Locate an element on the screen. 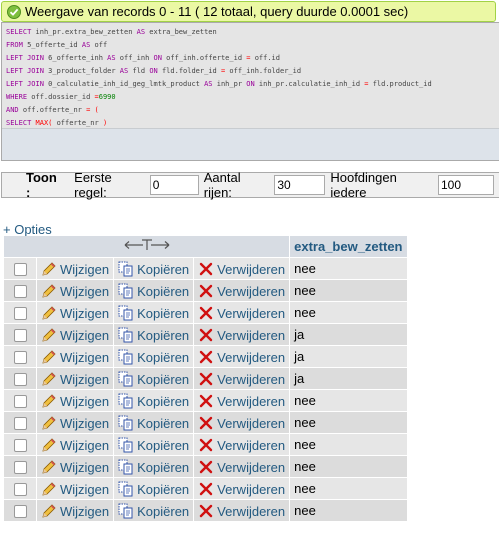 Image resolution: width=499 pixels, height=539 pixels. toon-label: Toon : is located at coordinates (41, 185).